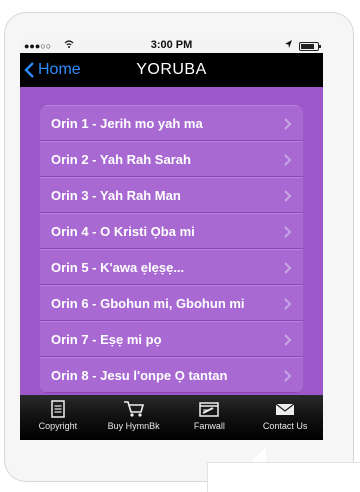 This screenshot has height=492, width=360. Describe the element at coordinates (58, 409) in the screenshot. I see `document-icon` at that location.